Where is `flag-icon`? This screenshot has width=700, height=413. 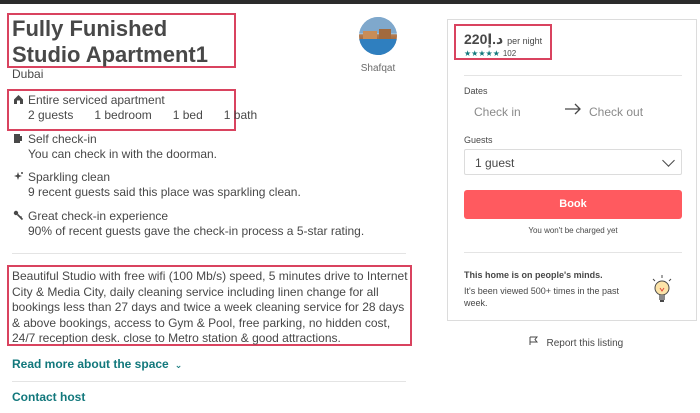
flag-icon is located at coordinates (535, 342).